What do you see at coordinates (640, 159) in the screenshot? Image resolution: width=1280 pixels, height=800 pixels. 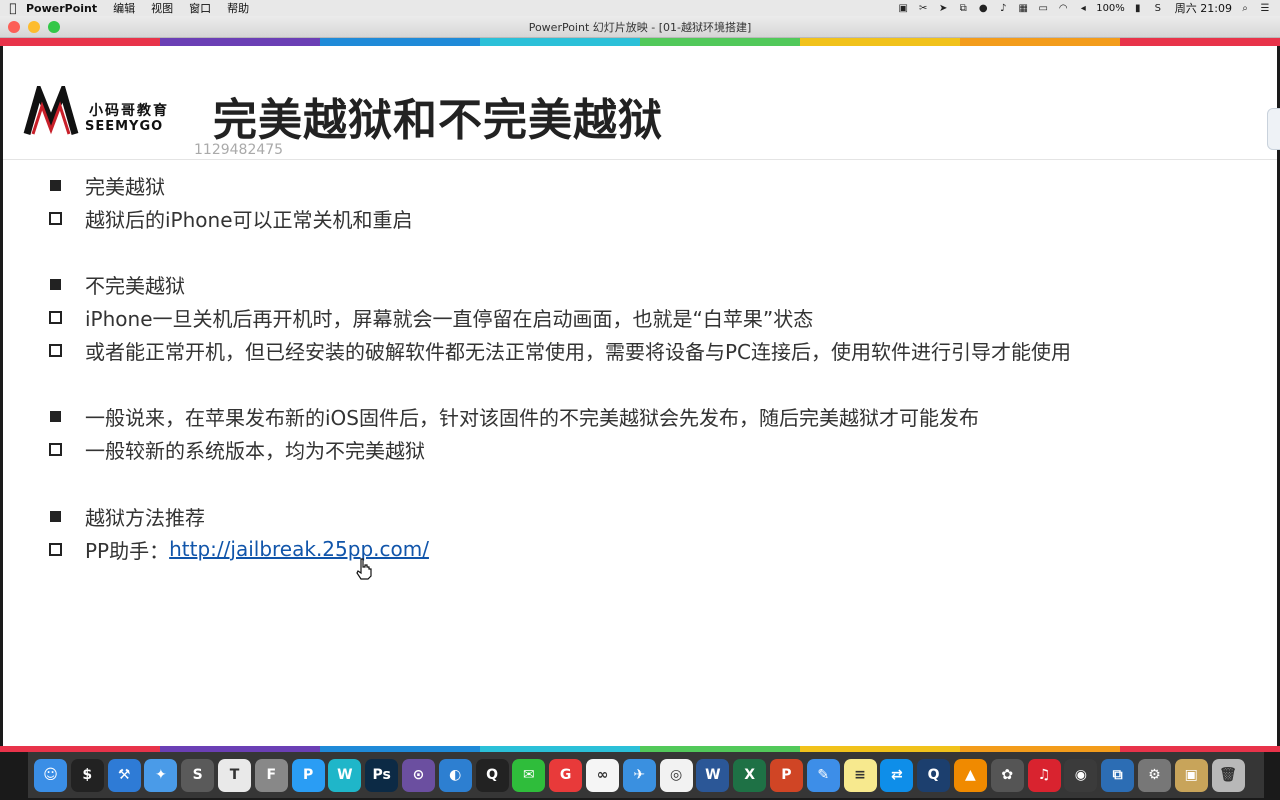 I see `title-divider` at bounding box center [640, 159].